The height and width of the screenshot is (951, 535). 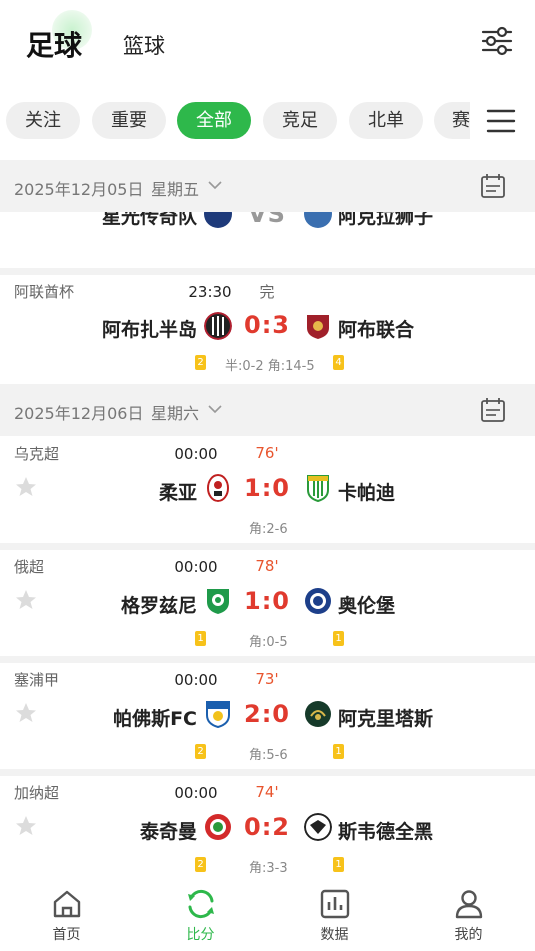 What do you see at coordinates (300, 120) in the screenshot?
I see `tab-jingzu: 竞足` at bounding box center [300, 120].